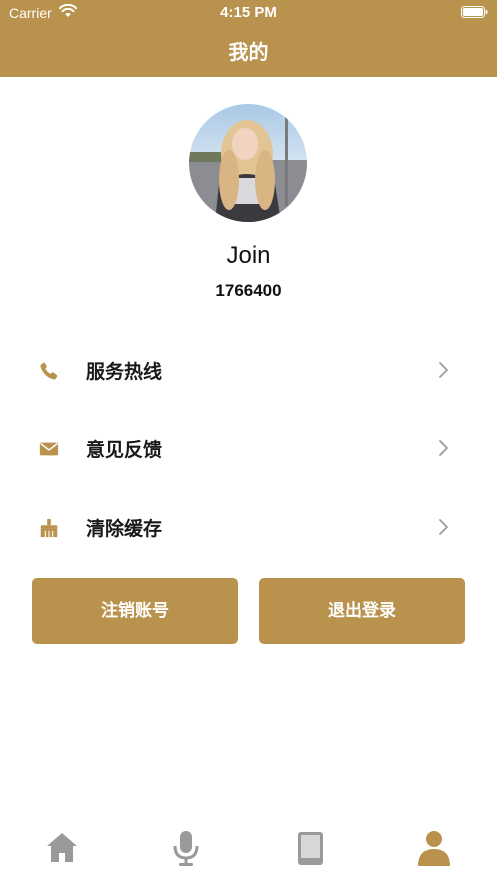 The image size is (497, 883). I want to click on menu-item-label: 清除缓存, so click(124, 529).